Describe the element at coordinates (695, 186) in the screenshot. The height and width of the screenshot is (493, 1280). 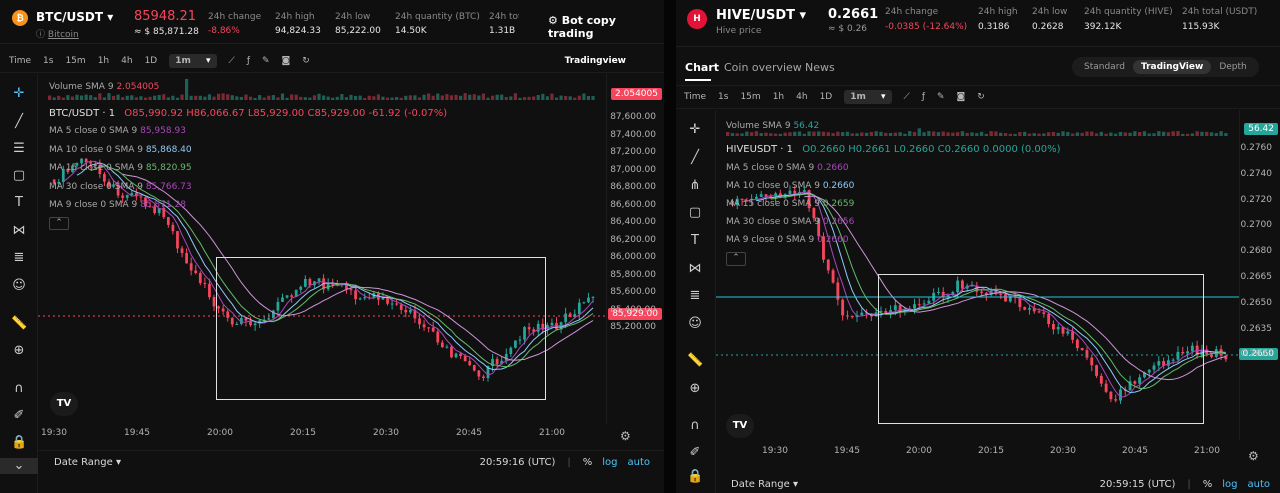
I see `fork-icon: ⋔` at that location.